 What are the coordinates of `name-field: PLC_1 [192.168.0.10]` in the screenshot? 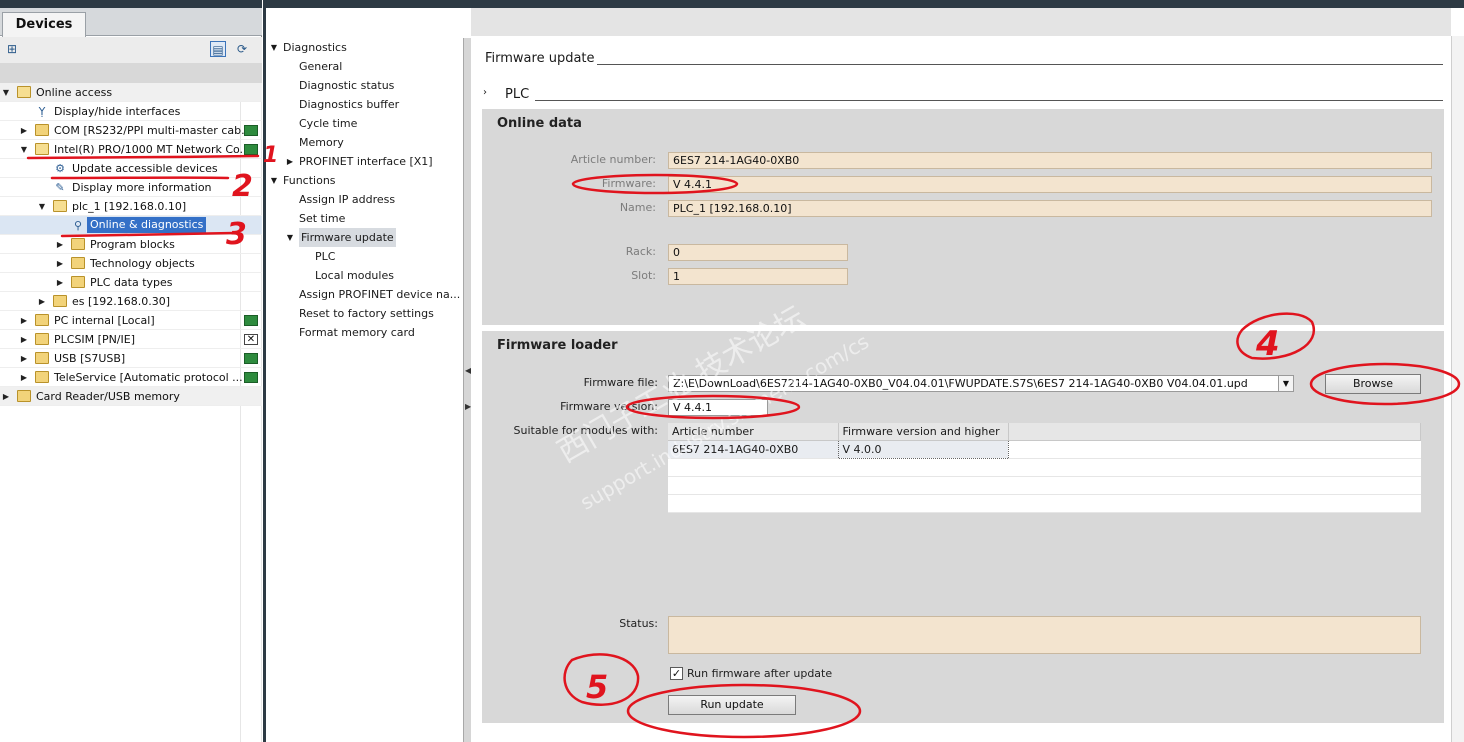 It's located at (1050, 208).